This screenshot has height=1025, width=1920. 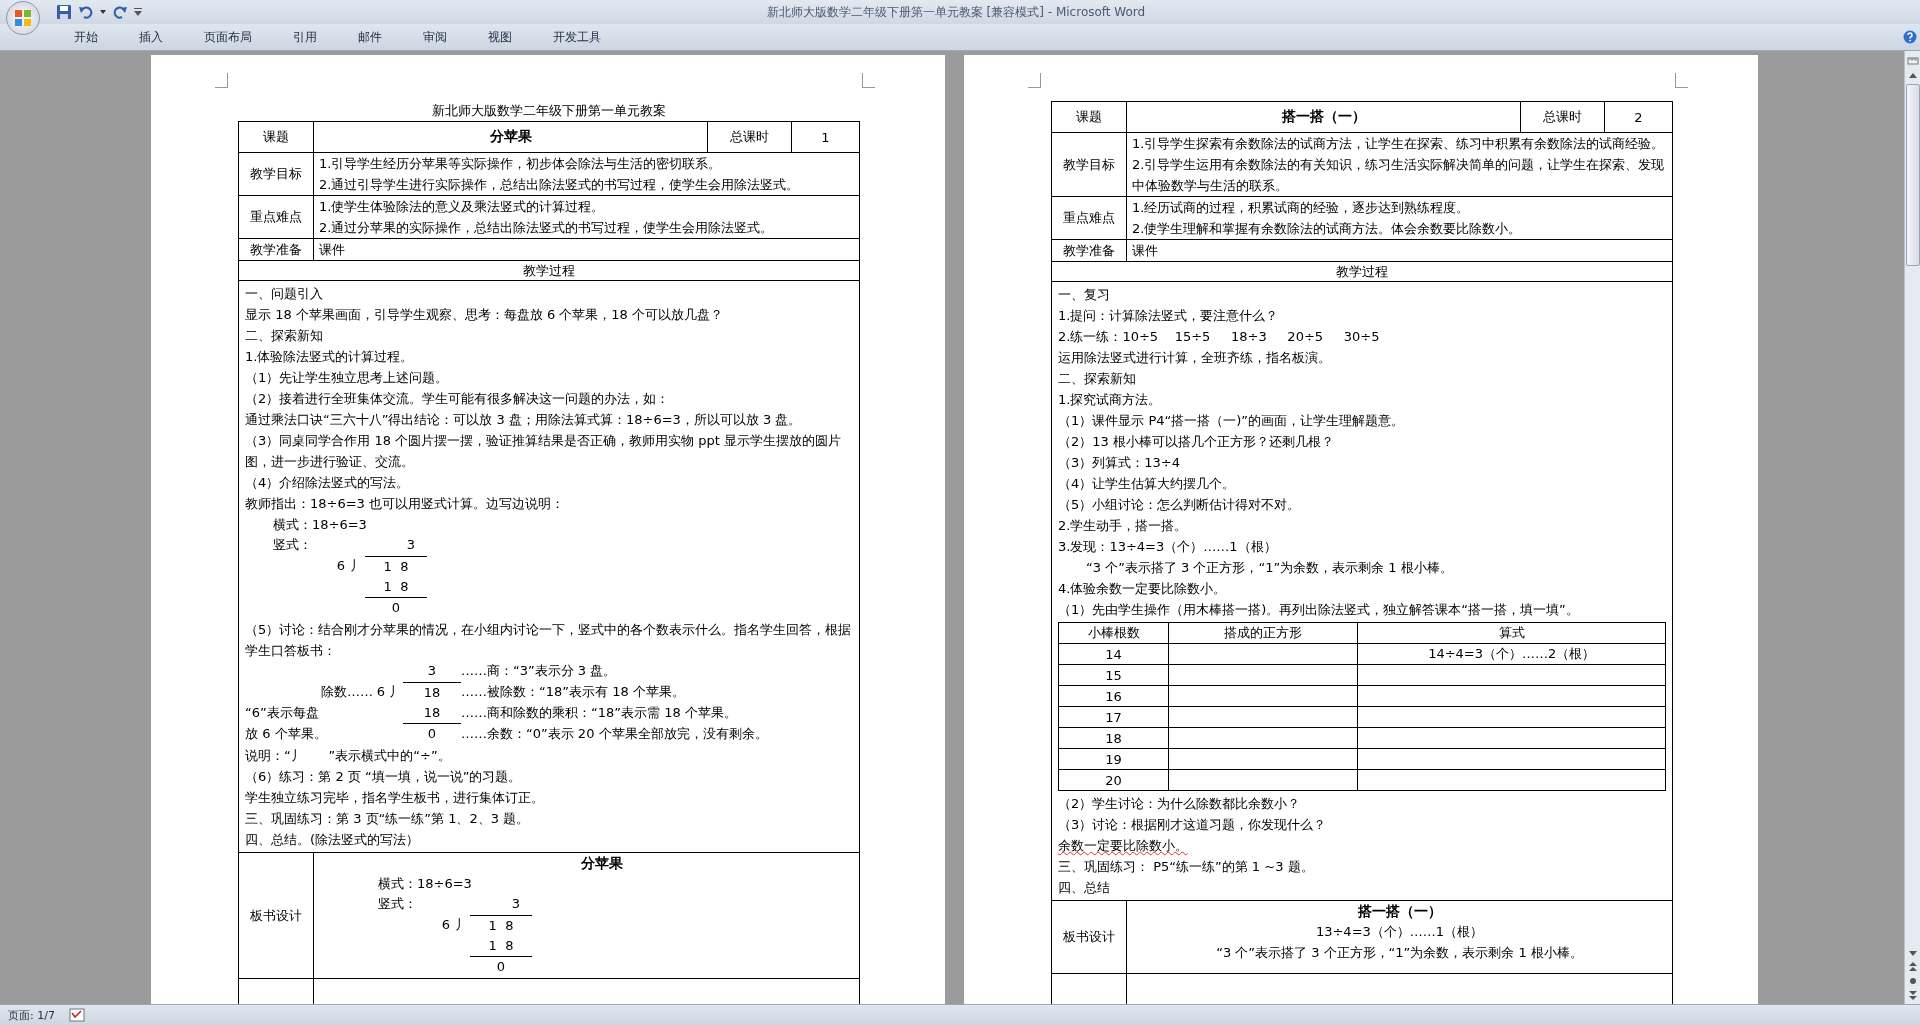 I want to click on paragraph: （3）列算式：13÷4, so click(x=1119, y=463).